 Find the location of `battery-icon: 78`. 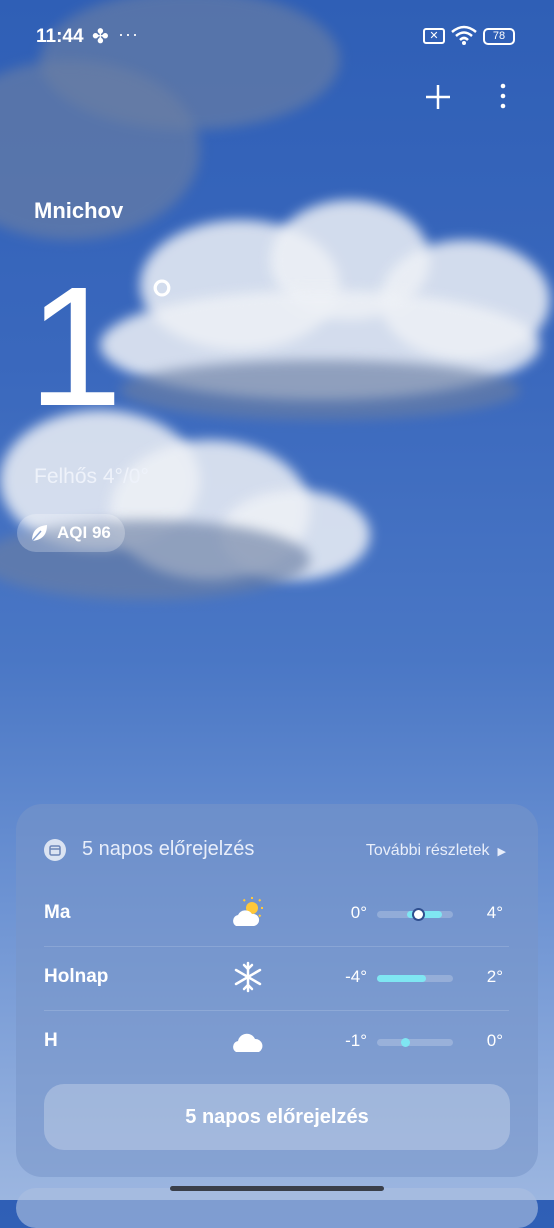

battery-icon: 78 is located at coordinates (499, 36).